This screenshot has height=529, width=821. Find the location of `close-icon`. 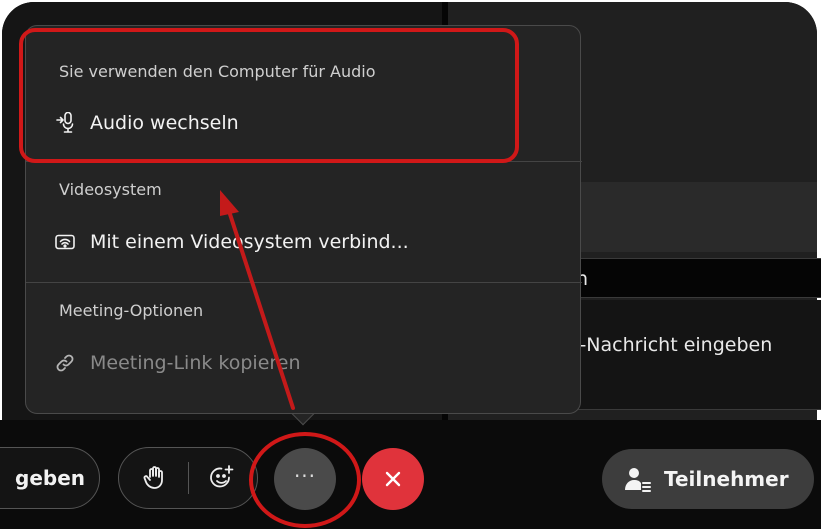

close-icon is located at coordinates (393, 479).